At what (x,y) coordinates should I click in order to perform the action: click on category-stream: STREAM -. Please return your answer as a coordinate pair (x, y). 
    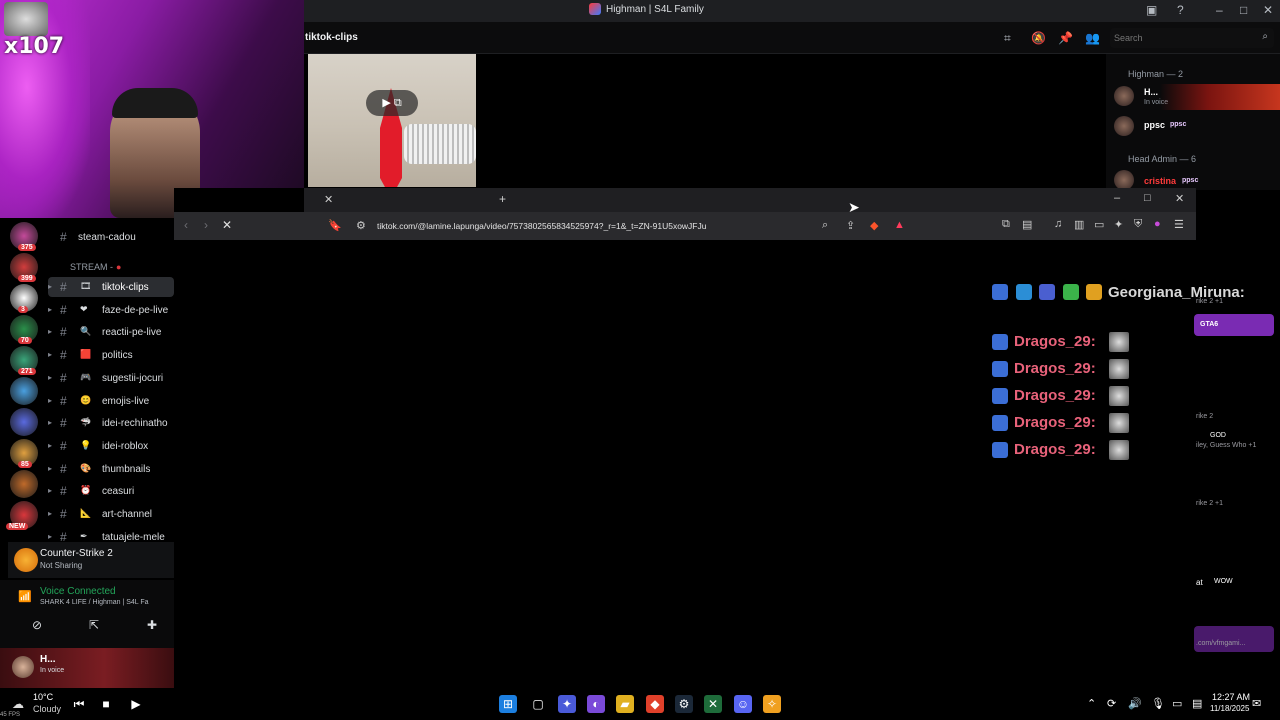
    Looking at the image, I should click on (91, 267).